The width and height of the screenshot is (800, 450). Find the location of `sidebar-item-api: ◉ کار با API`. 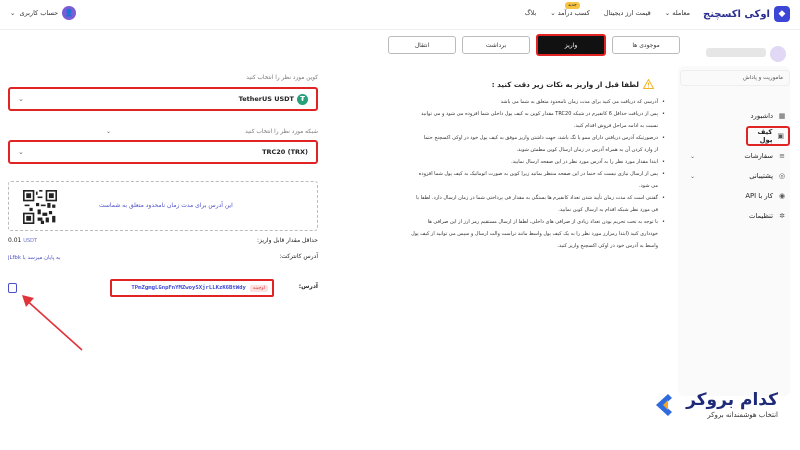

sidebar-item-api: ◉ کار با API is located at coordinates (732, 196).